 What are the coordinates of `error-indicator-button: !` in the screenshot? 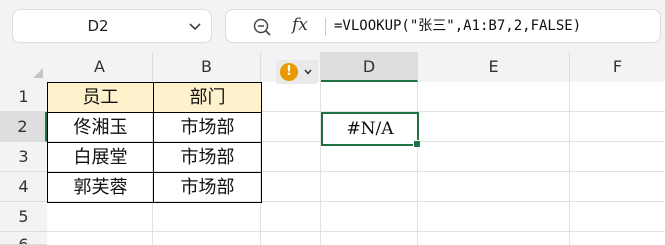 It's located at (297, 72).